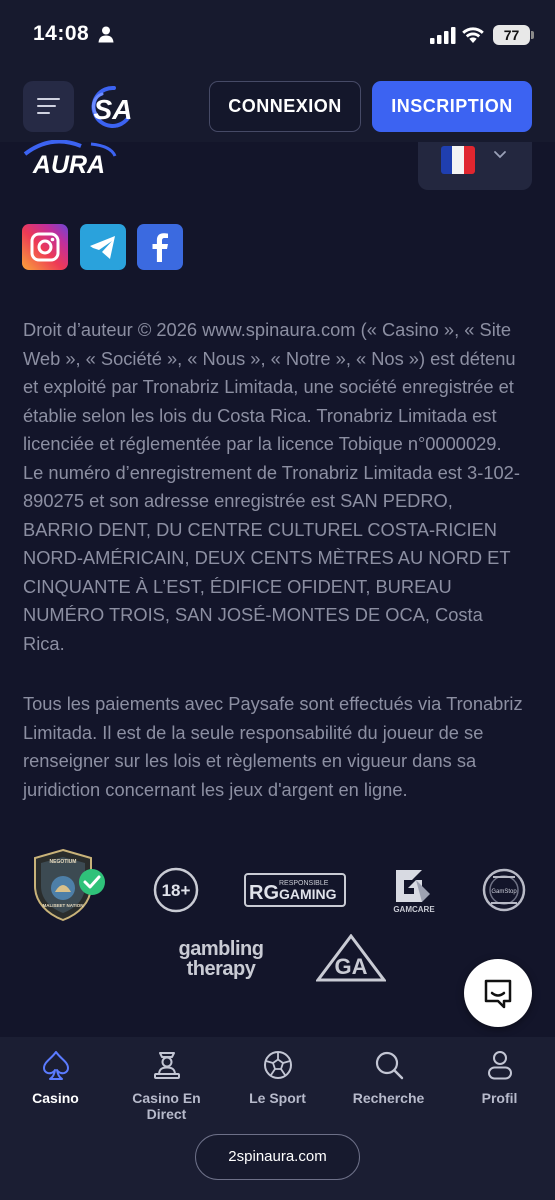  What do you see at coordinates (351, 966) in the screenshot?
I see `ga-text: GA` at bounding box center [351, 966].